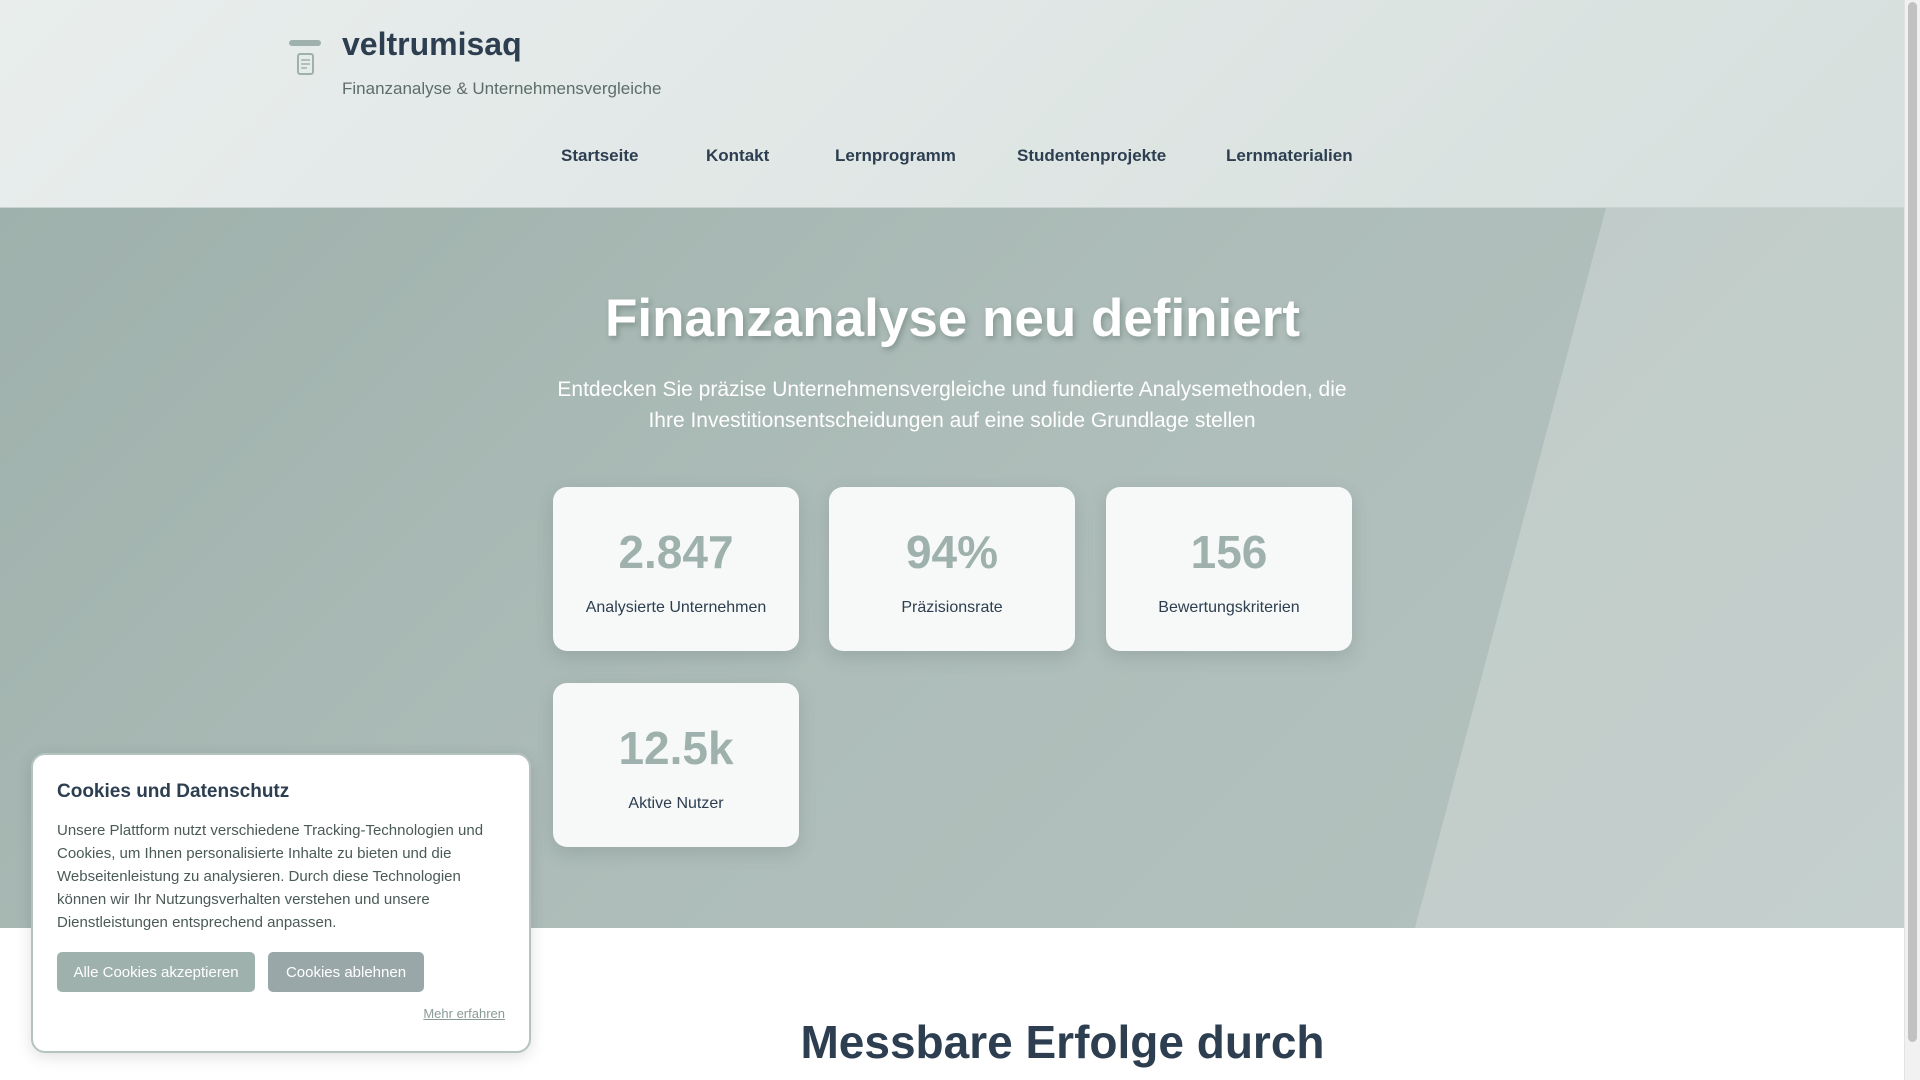  Describe the element at coordinates (1289, 156) in the screenshot. I see `nav-item-lernmaterialien: Lernmaterialien` at that location.